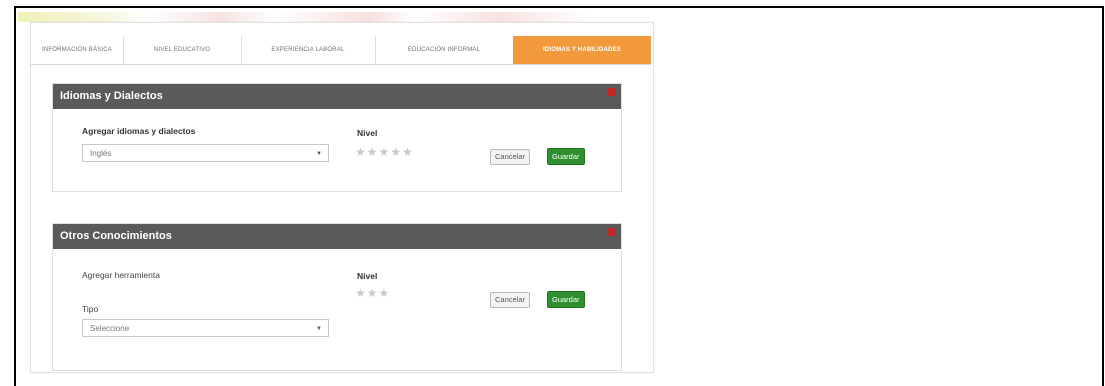  I want to click on tab-experiencia-laboral: EXPERIENCIA LABORAL, so click(308, 50).